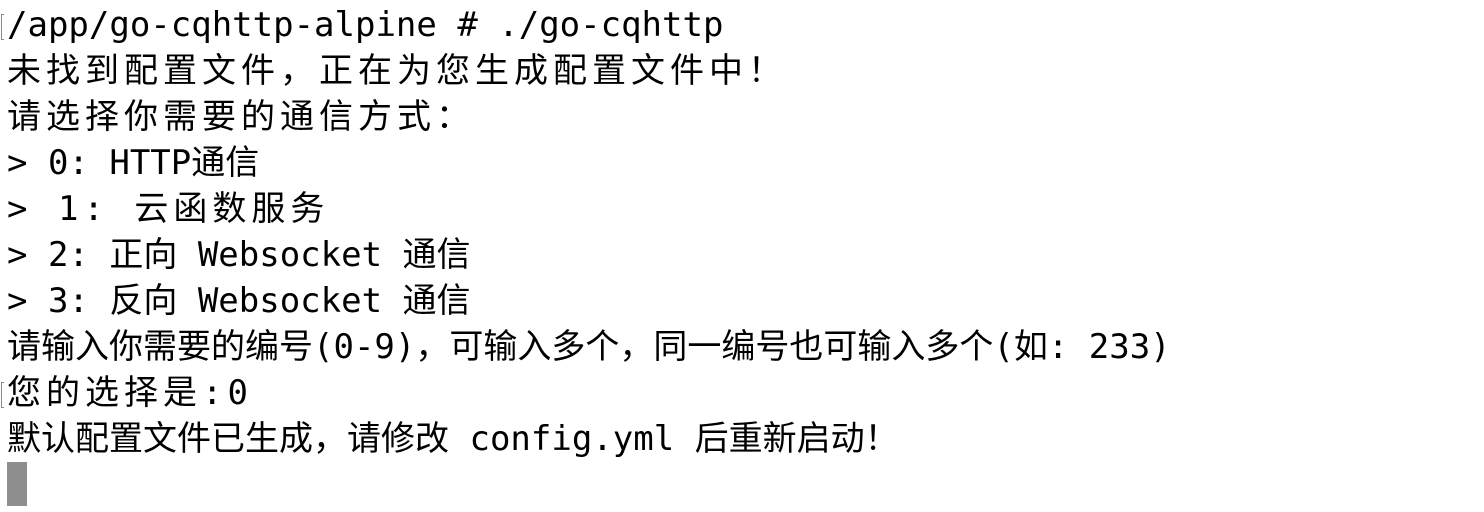 The height and width of the screenshot is (512, 1484). Describe the element at coordinates (742, 25) in the screenshot. I see `terminal-line-command: /app/go-cqhttp-alpine # ./go-cqhttp` at that location.